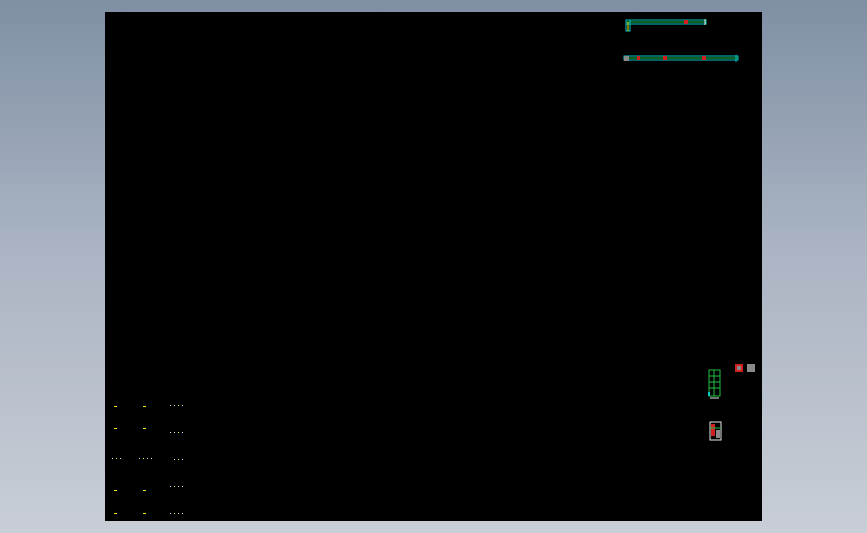 The image size is (867, 533). I want to click on cabinet-elevation, so click(714, 384).